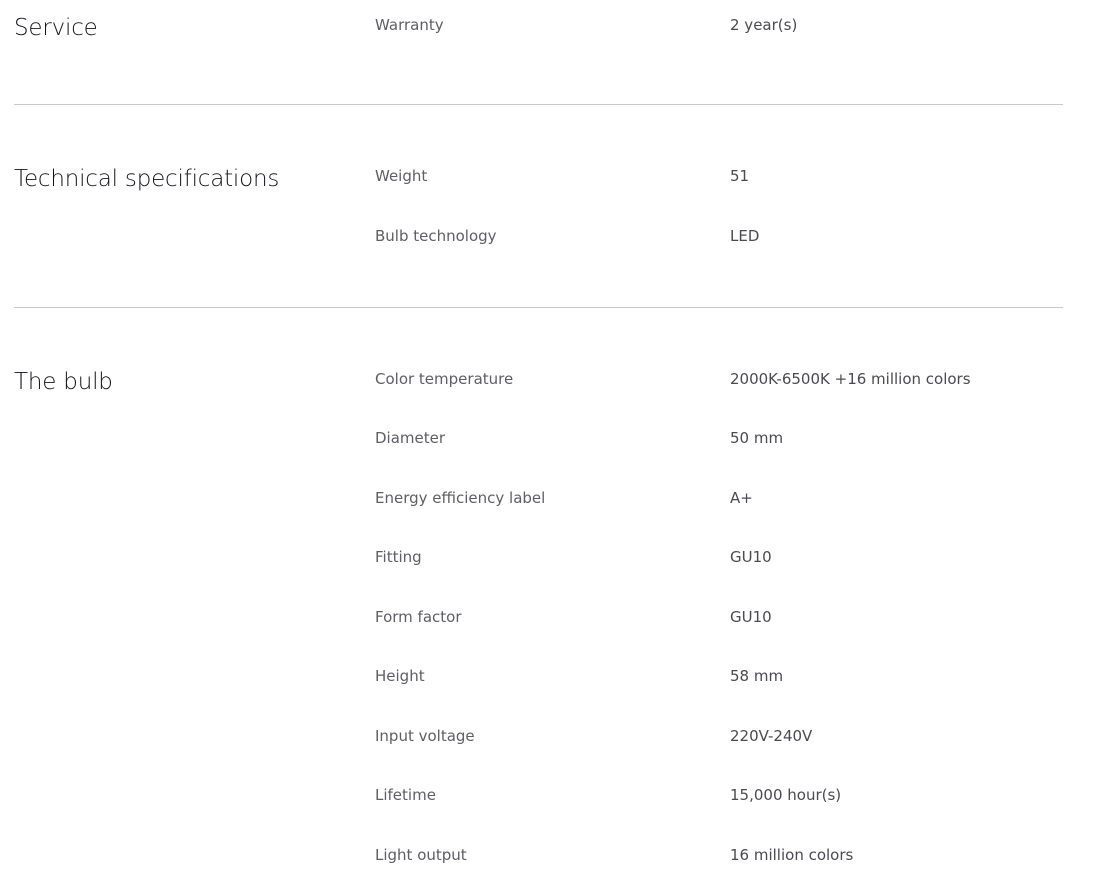 This screenshot has width=1094, height=883. I want to click on spec-row-warranty: Warranty 2 year(s), so click(719, 28).